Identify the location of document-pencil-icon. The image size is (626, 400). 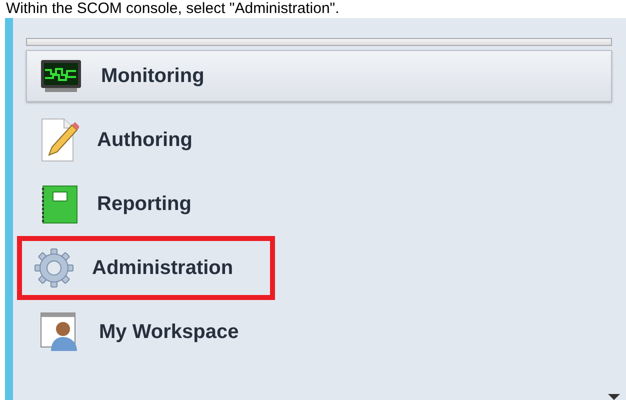
(59, 140).